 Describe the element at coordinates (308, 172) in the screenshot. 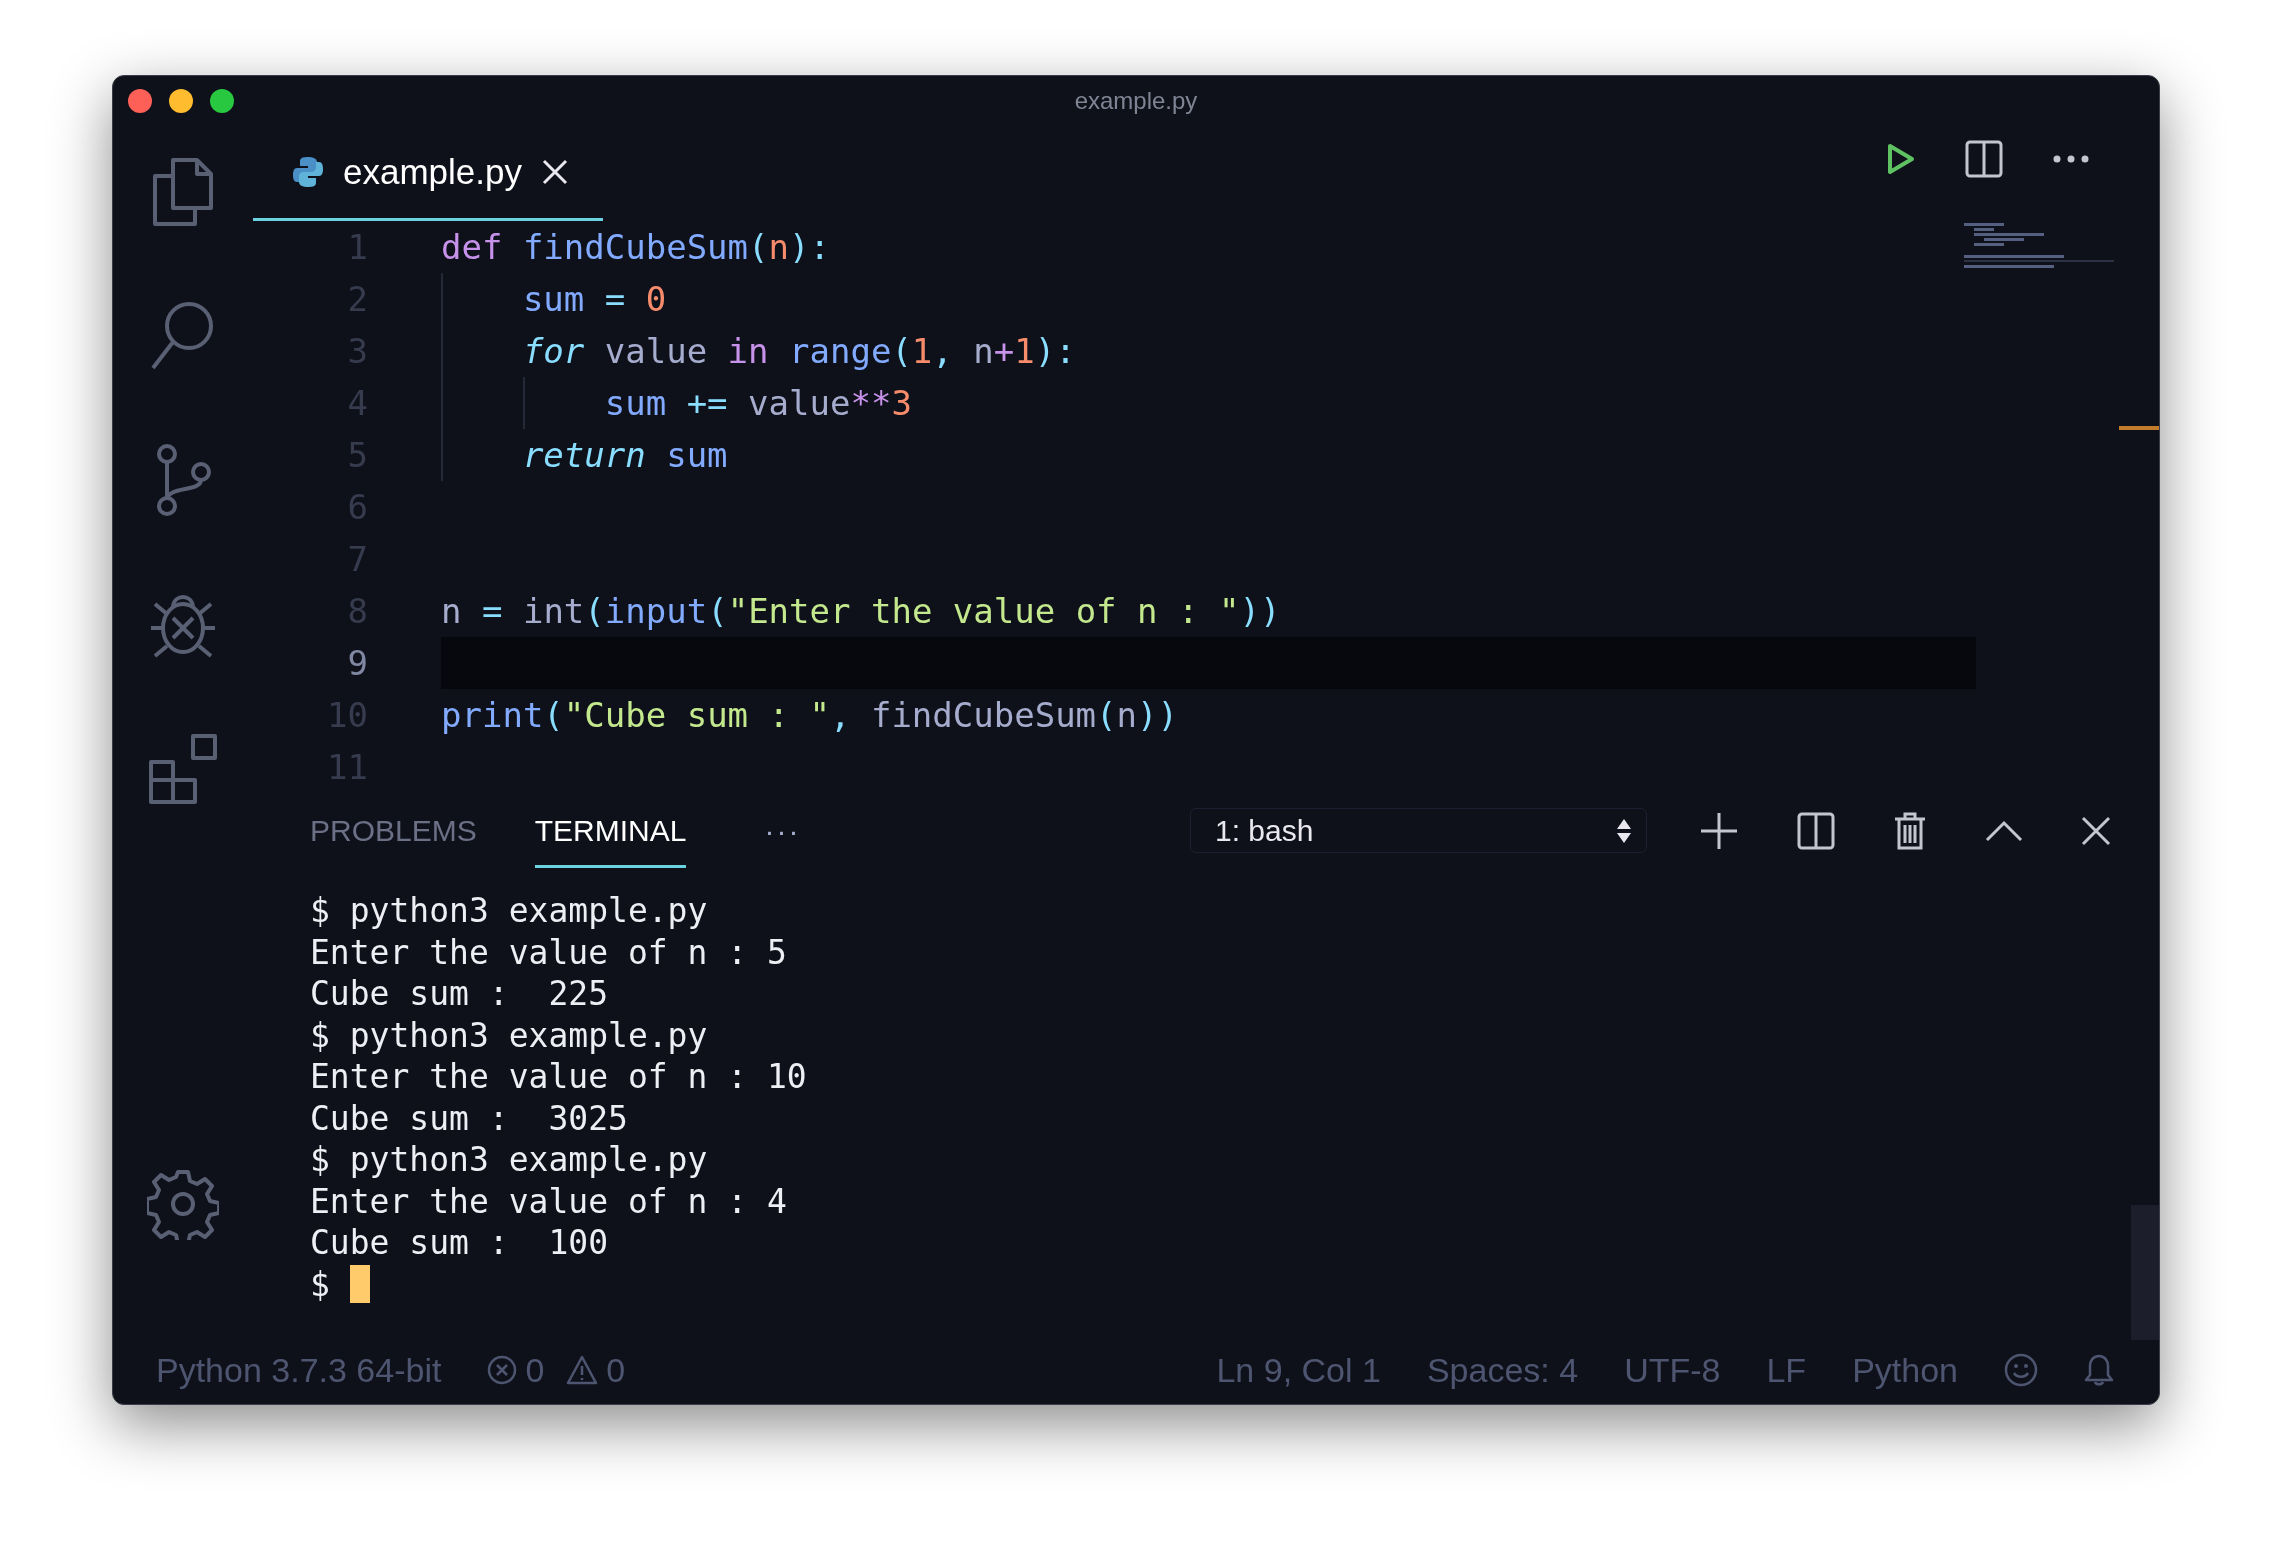

I see `python-icon` at that location.